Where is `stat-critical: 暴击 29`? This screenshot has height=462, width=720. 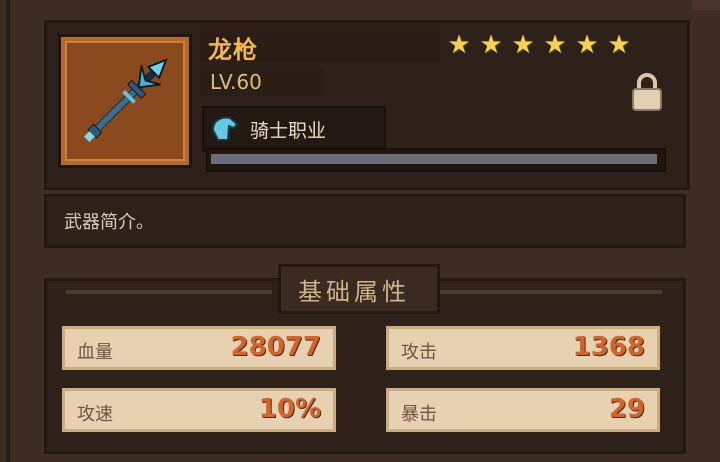
stat-critical: 暴击 29 is located at coordinates (523, 410).